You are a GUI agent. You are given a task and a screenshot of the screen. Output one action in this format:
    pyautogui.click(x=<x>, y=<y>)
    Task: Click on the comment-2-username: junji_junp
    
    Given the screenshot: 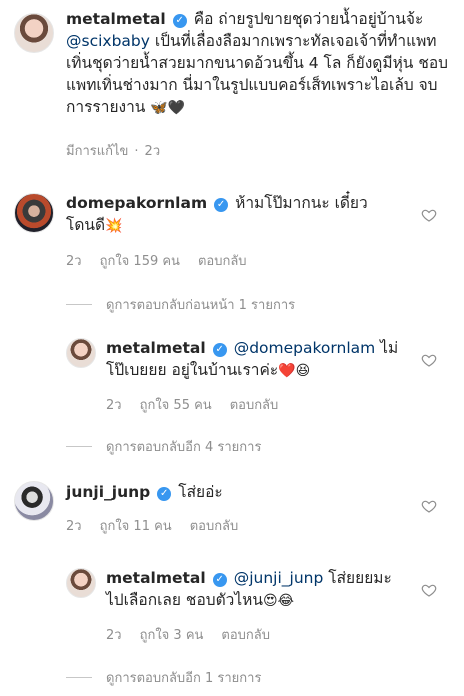 What is the action you would take?
    pyautogui.click(x=108, y=492)
    